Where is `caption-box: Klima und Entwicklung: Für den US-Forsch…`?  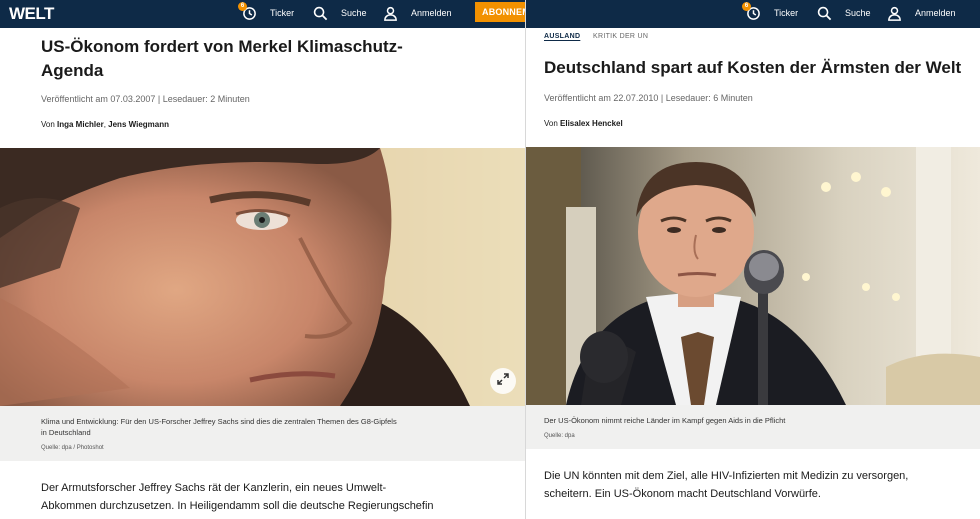
caption-box: Klima und Entwicklung: Für den US-Forsch… is located at coordinates (262, 433).